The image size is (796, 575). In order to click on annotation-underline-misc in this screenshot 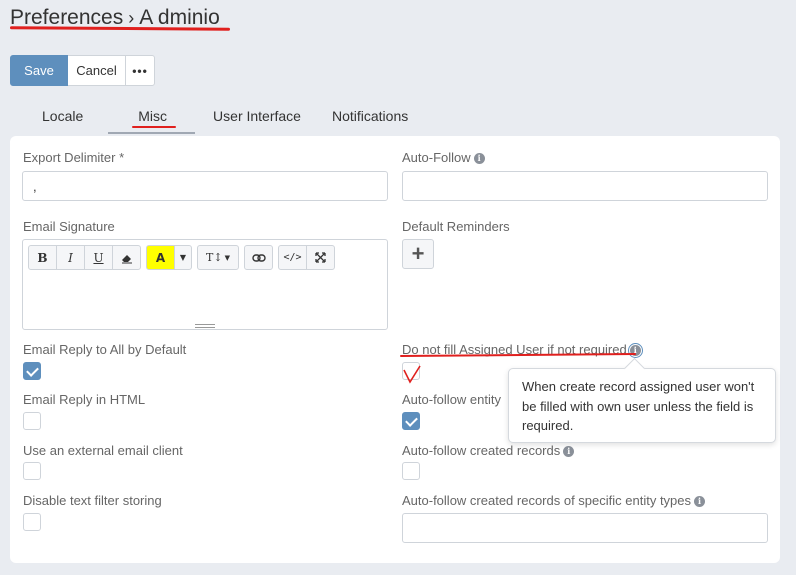, I will do `click(154, 127)`.